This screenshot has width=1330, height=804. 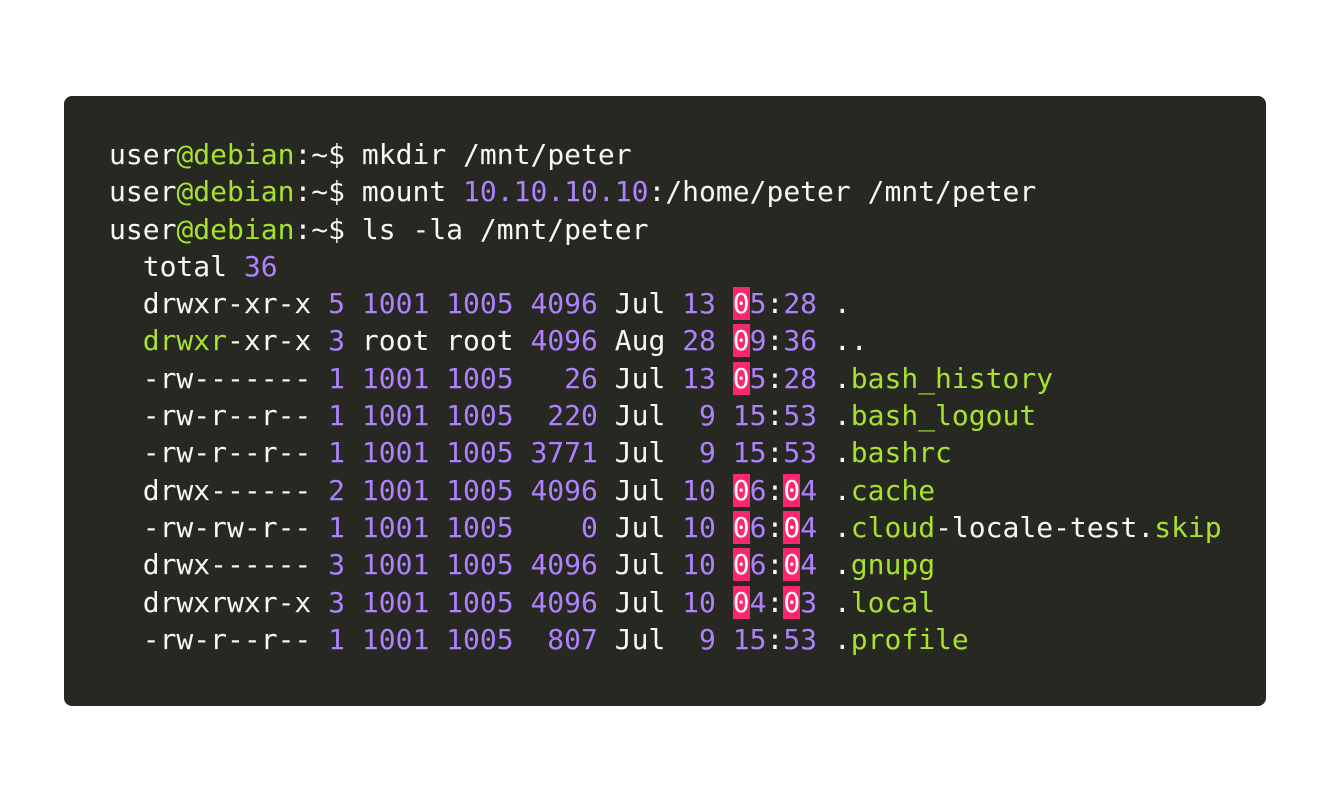 What do you see at coordinates (943, 416) in the screenshot?
I see `text-segment: bash_logout` at bounding box center [943, 416].